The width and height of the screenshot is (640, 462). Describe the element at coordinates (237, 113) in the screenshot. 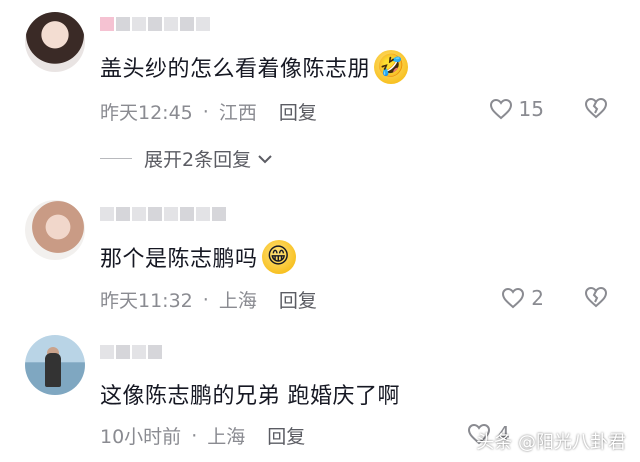

I see `comment-location: 江西` at that location.